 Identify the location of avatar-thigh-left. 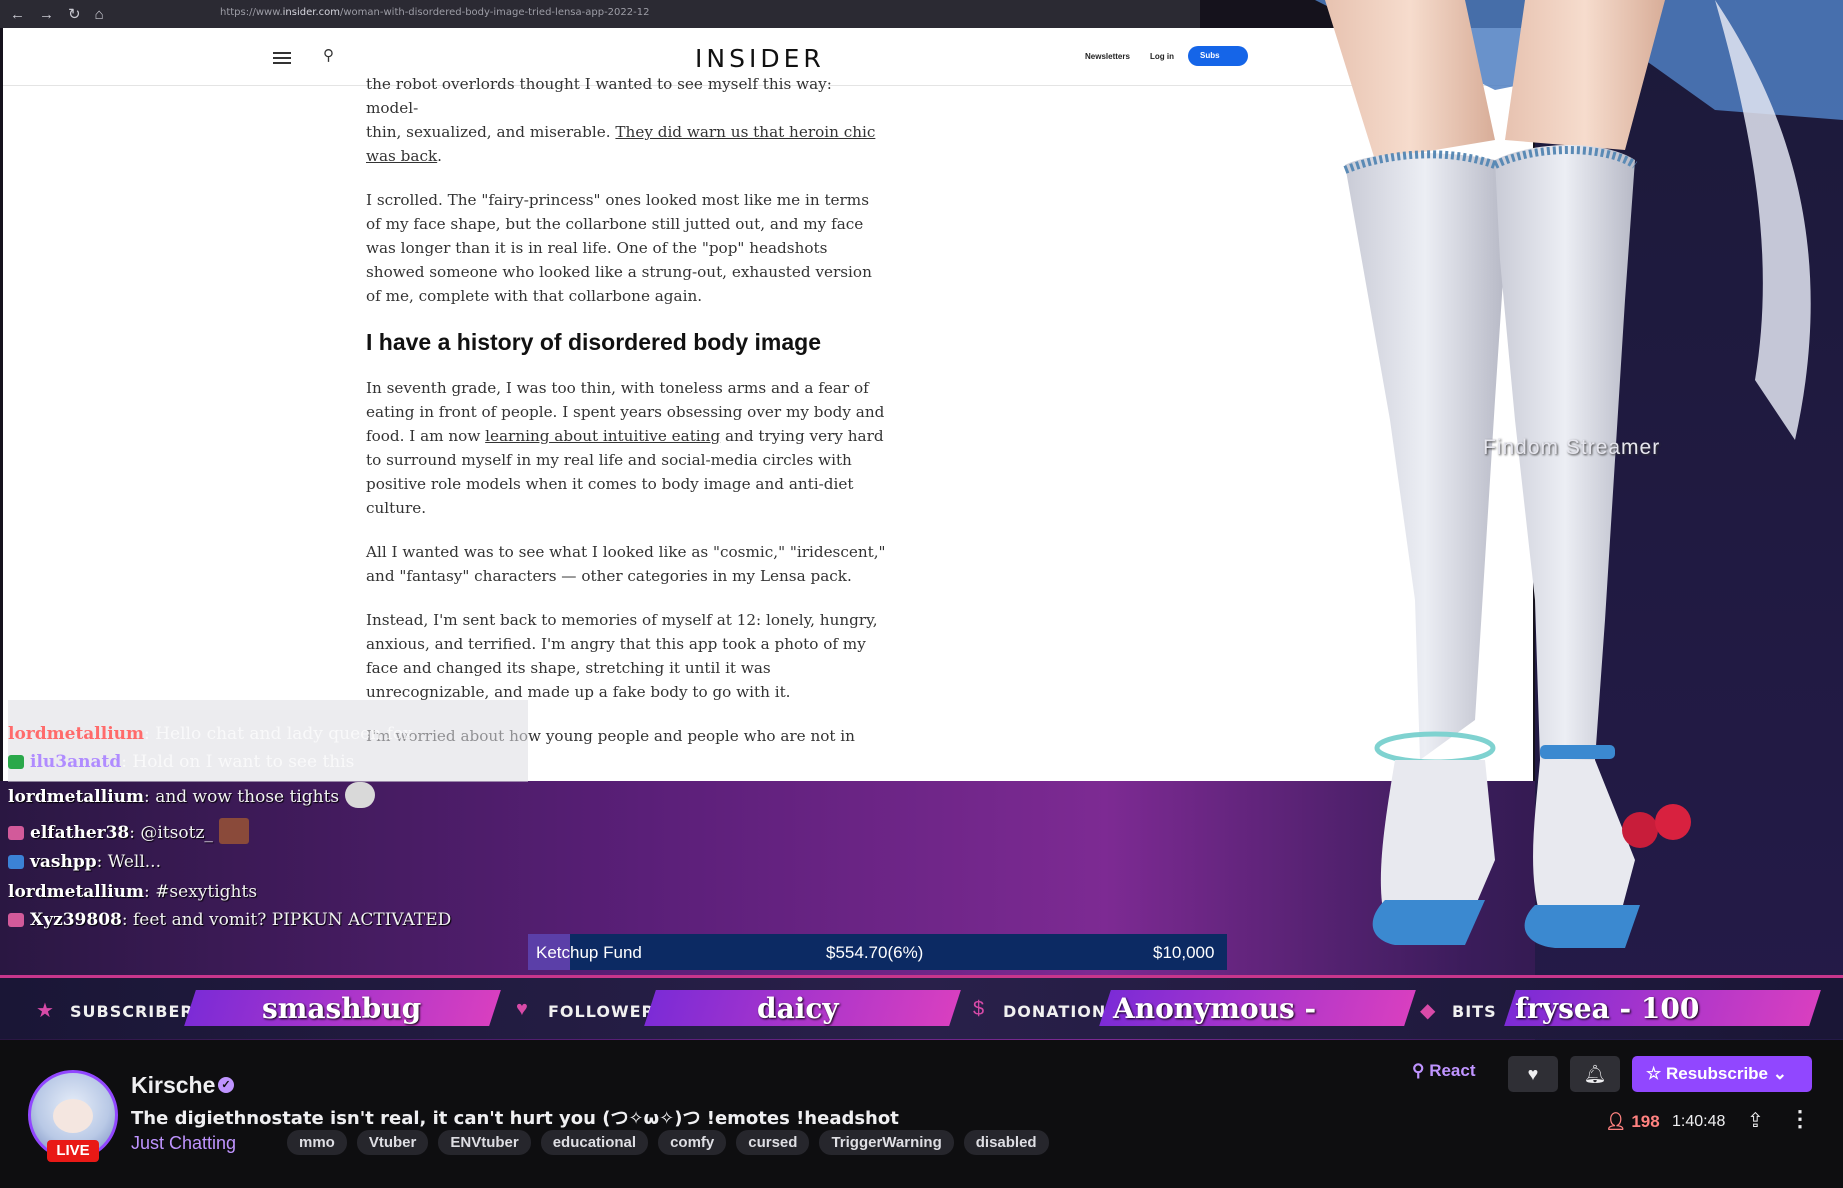
(1410, 80).